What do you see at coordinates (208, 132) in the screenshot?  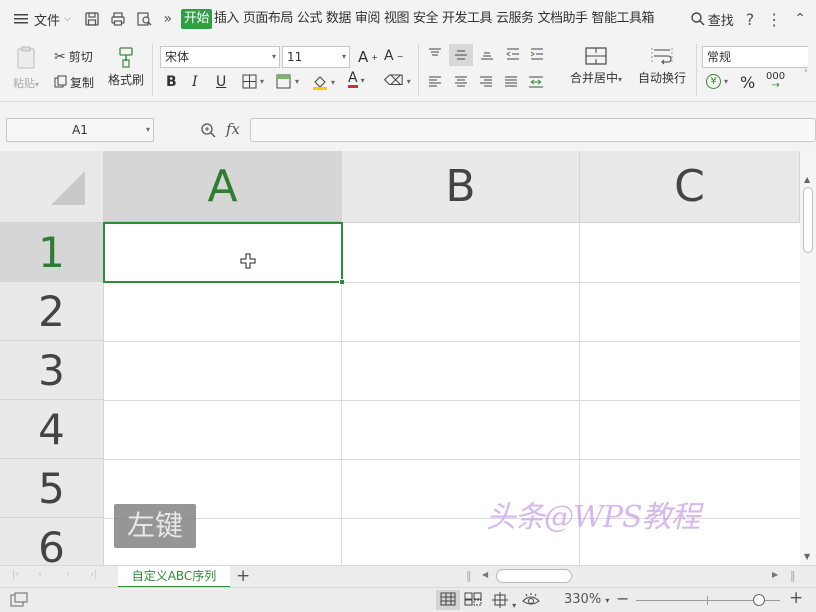 I see `zoom-formula-icon` at bounding box center [208, 132].